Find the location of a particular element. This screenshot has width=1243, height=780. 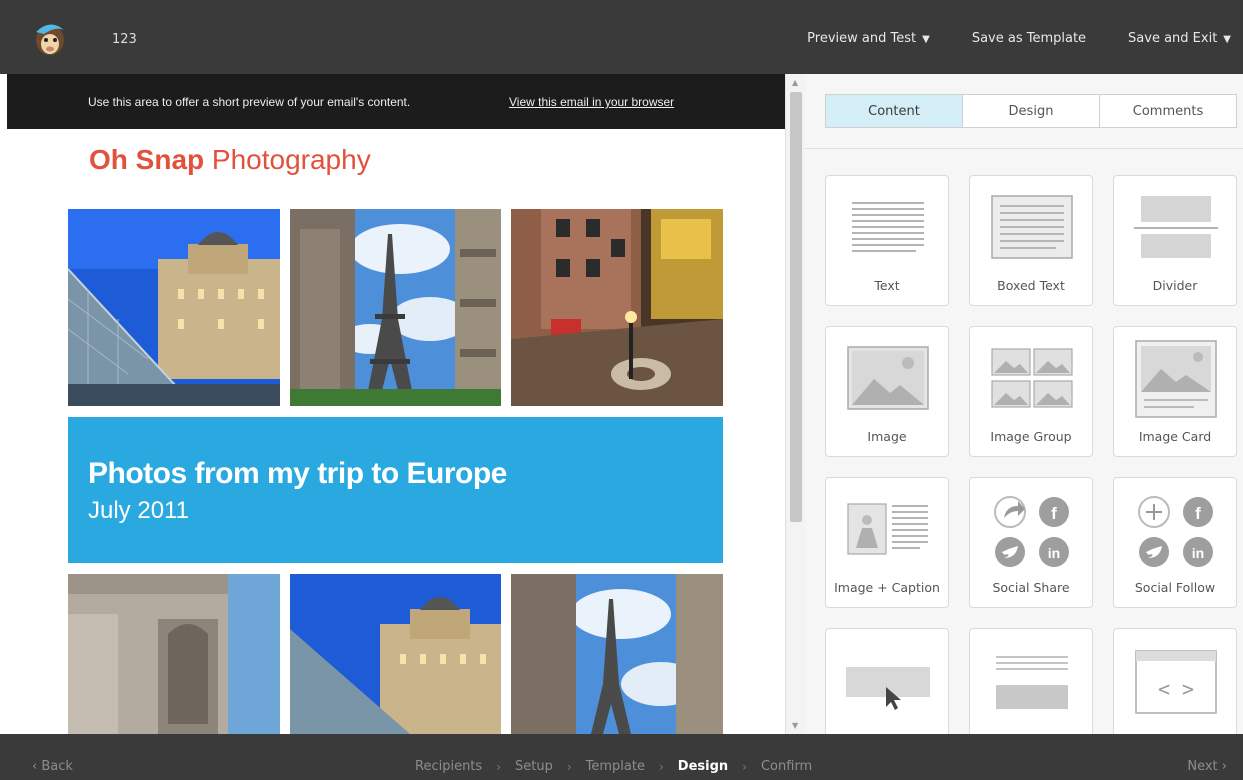

block-image-caption: Image + Caption is located at coordinates (887, 542).